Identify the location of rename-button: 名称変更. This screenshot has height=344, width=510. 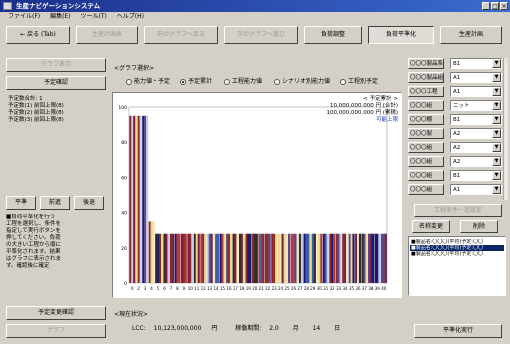
(431, 226).